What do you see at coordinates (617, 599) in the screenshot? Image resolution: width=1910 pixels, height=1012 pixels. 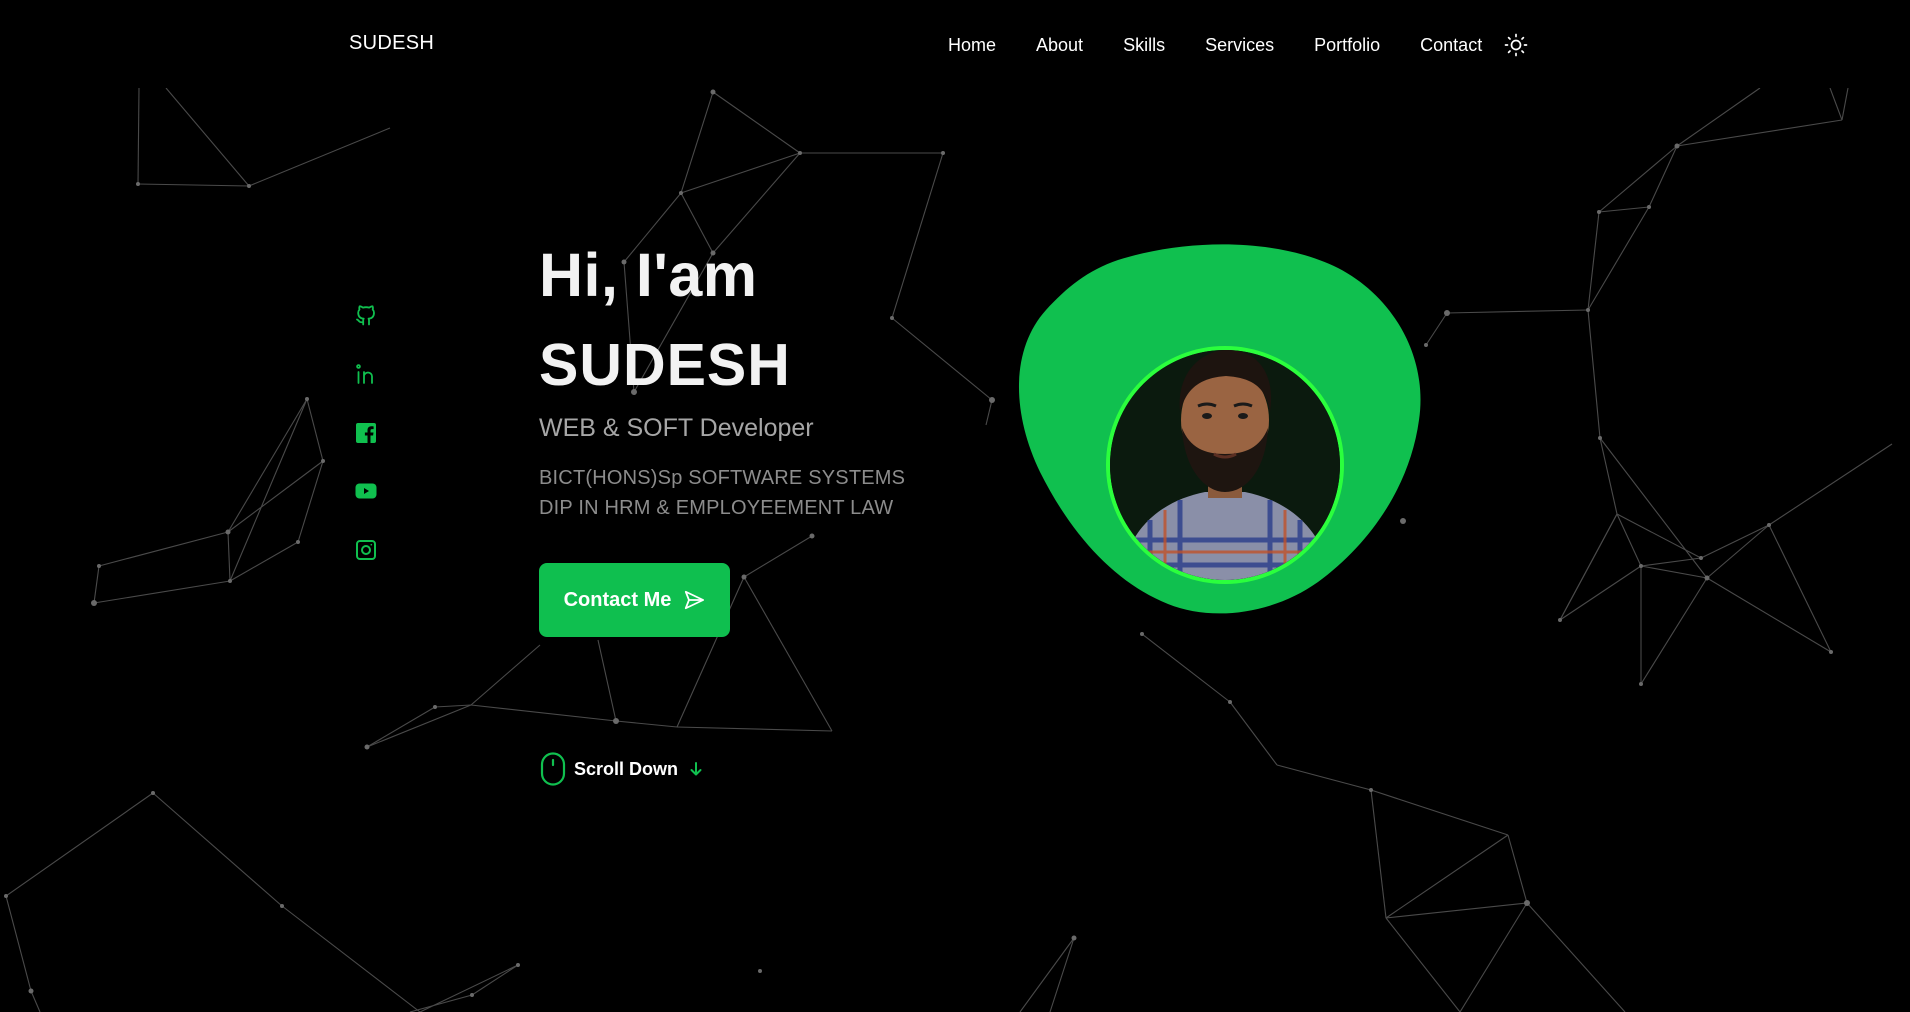 I see `contact-me-label: Contact Me` at bounding box center [617, 599].